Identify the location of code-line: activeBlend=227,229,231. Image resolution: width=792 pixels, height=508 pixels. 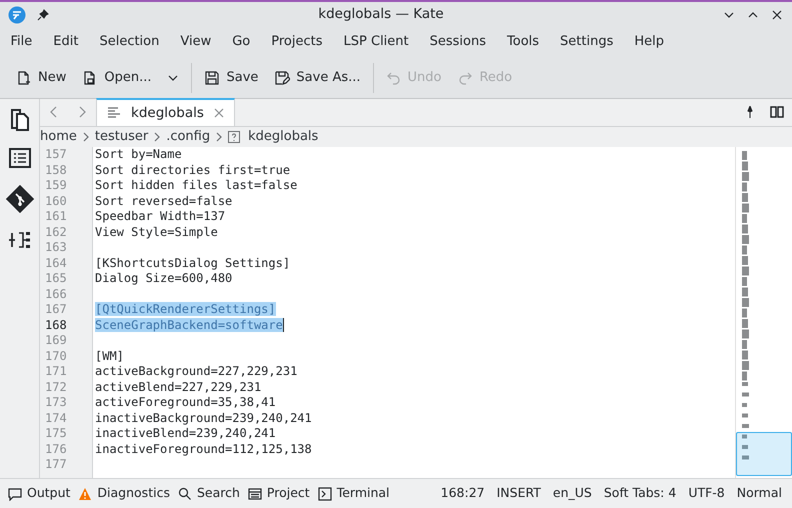
(178, 387).